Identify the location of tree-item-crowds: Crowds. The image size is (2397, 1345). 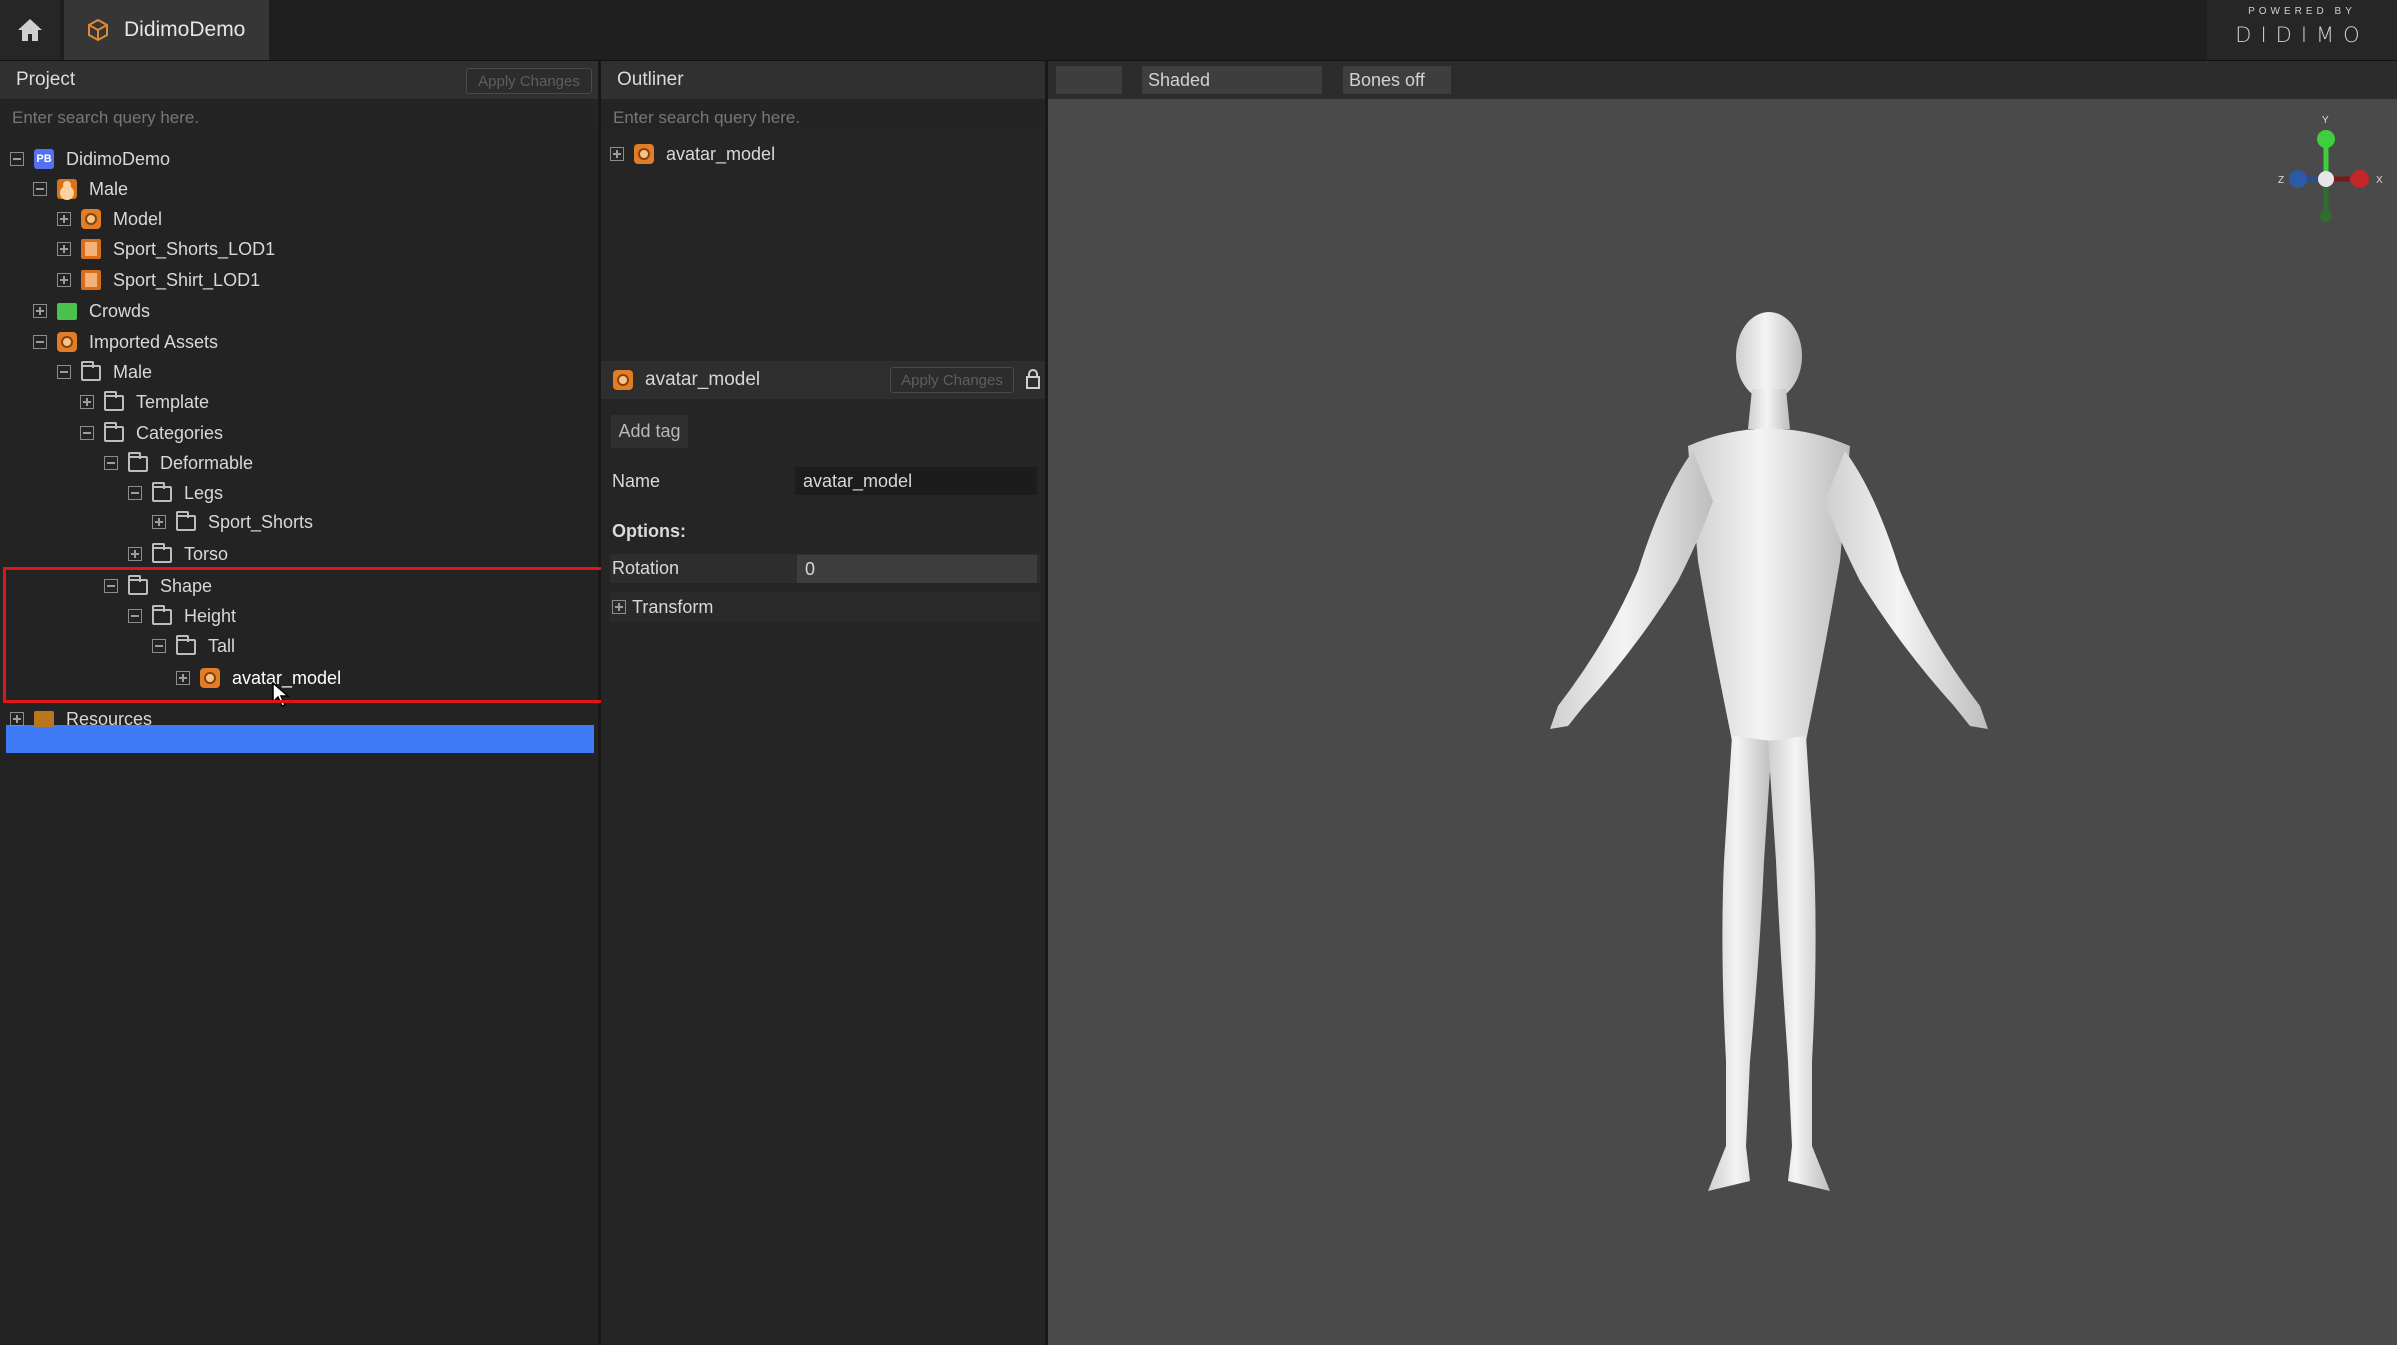
(91, 311).